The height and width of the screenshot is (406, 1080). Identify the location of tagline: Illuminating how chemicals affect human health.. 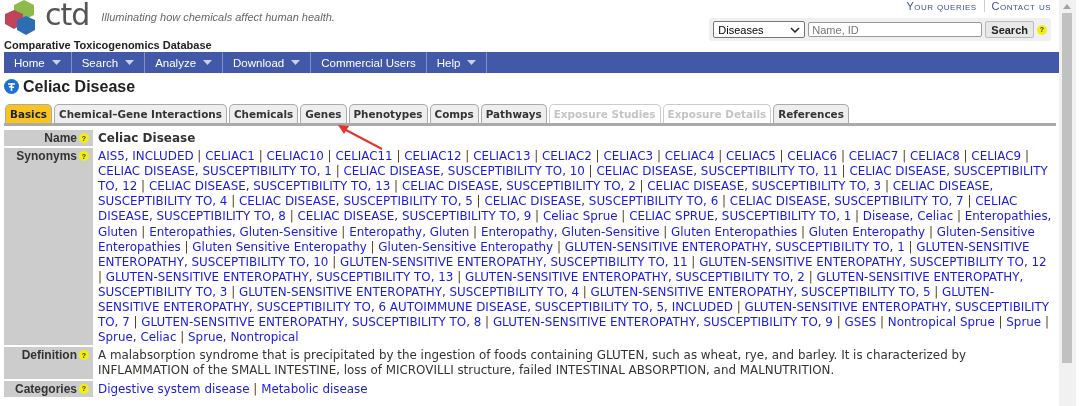
(218, 17).